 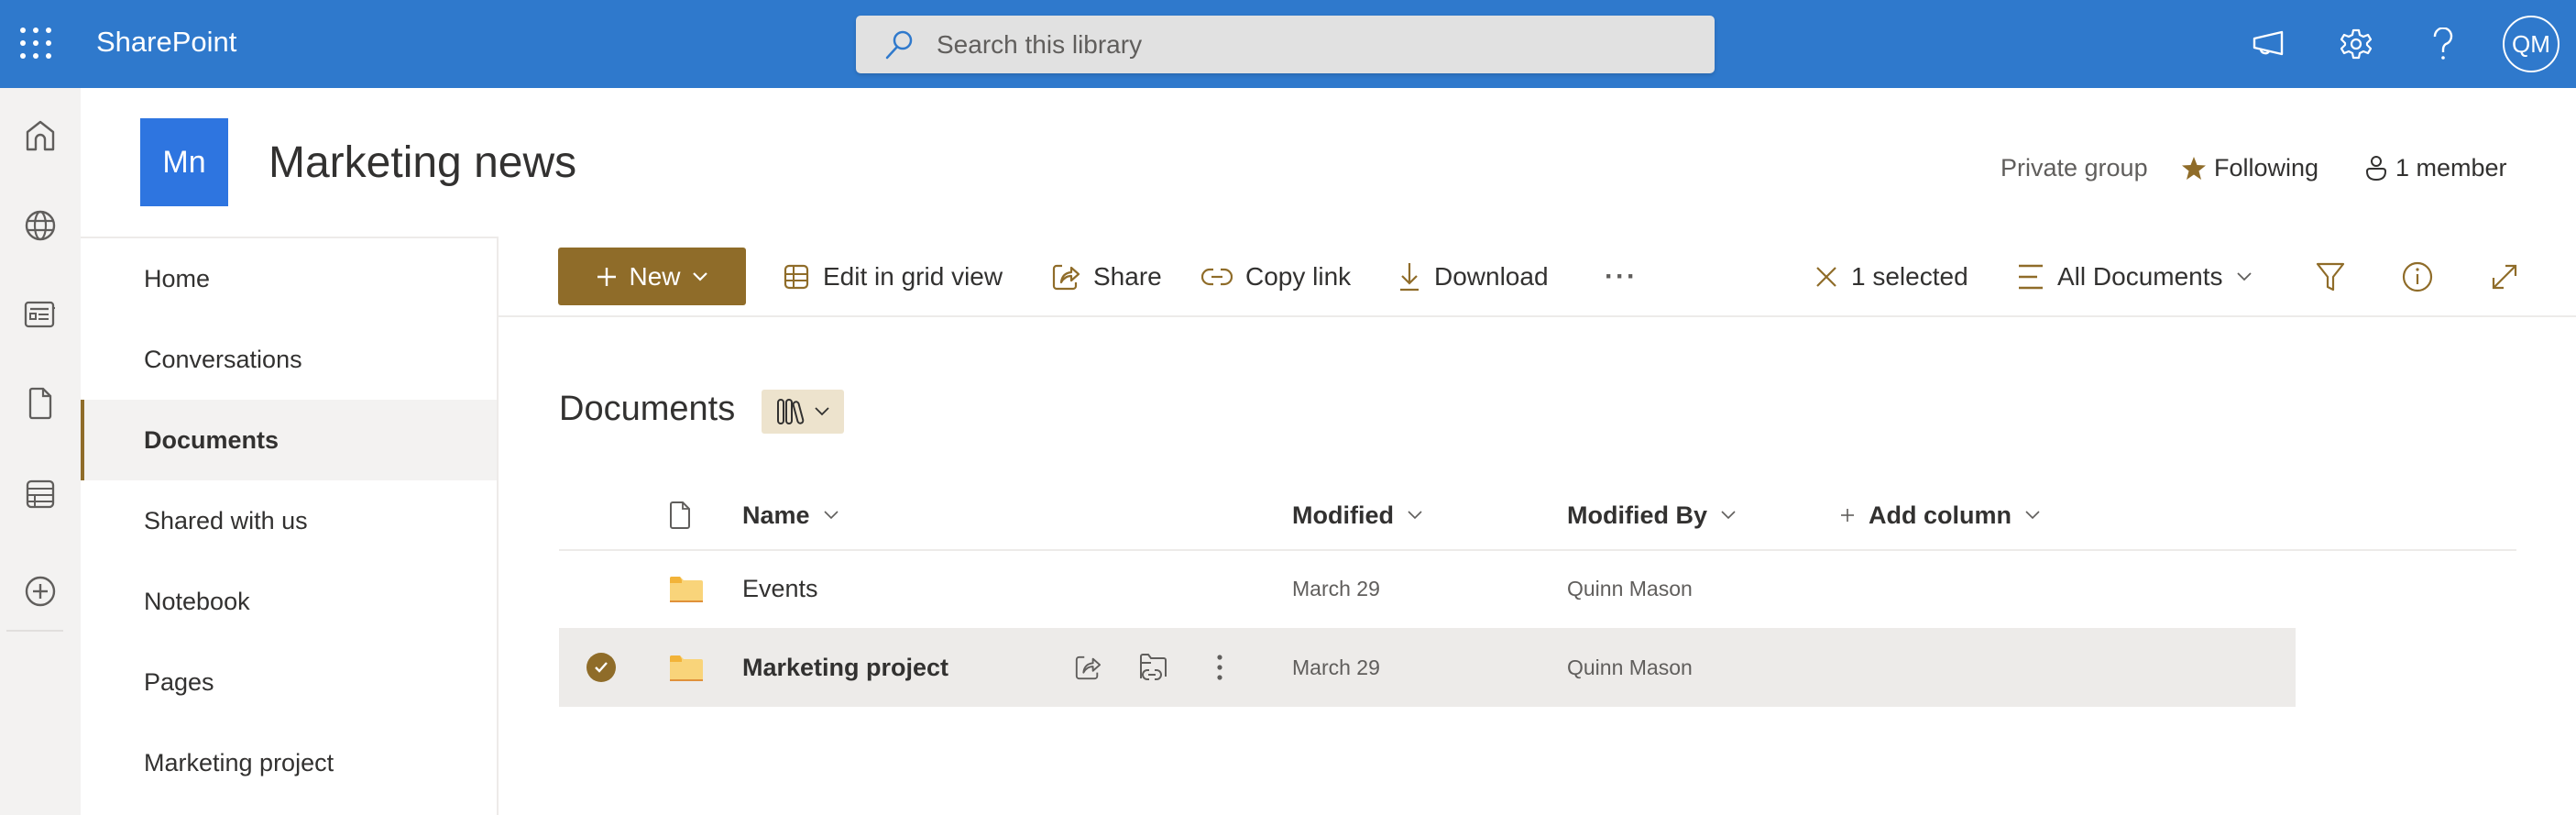 I want to click on copy-link-label: Copy link, so click(x=1298, y=276).